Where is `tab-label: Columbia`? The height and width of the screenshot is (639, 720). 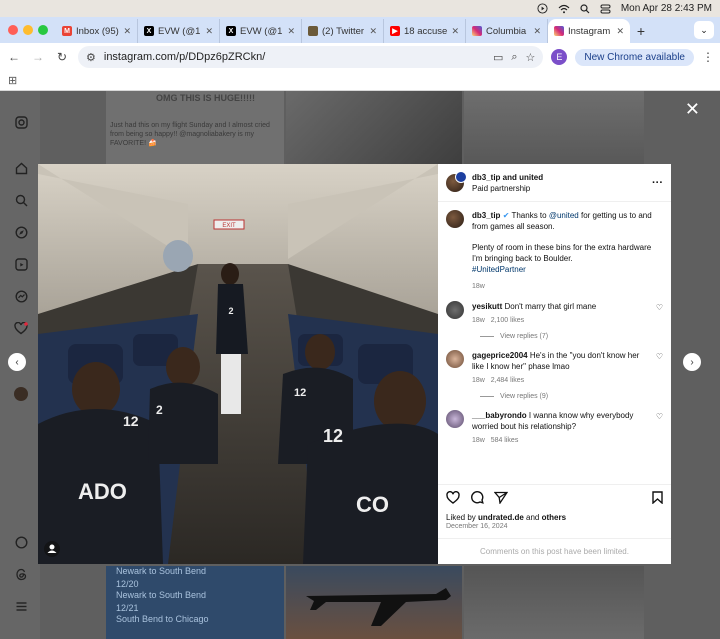
tab-label: Columbia is located at coordinates (506, 31).